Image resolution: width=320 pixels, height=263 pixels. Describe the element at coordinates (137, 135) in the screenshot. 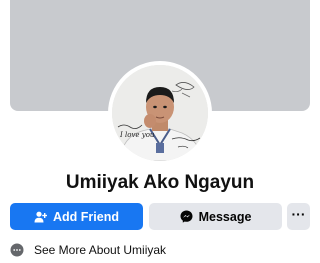

I see `avatar-handwriting: I love you` at that location.